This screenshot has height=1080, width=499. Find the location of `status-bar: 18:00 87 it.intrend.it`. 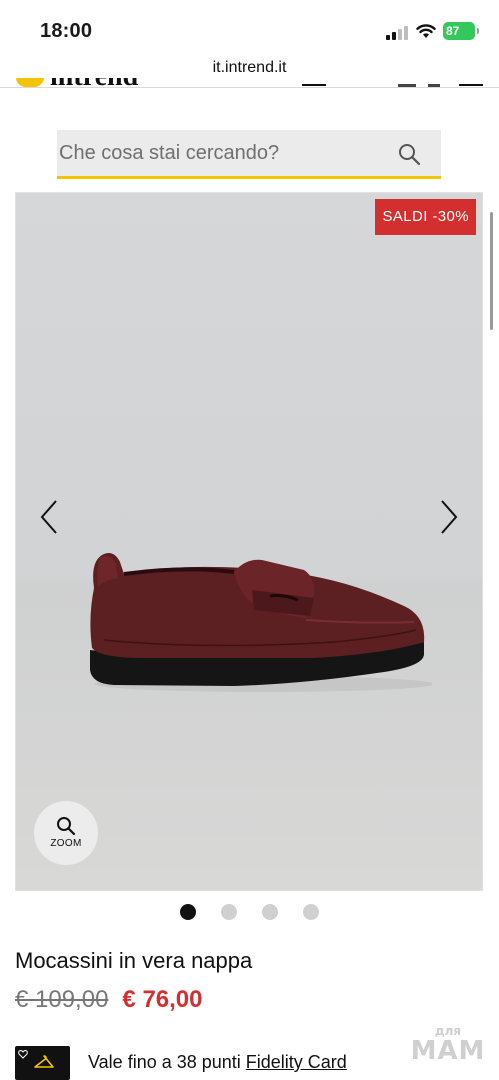

status-bar: 18:00 87 it.intrend.it is located at coordinates (249, 38).